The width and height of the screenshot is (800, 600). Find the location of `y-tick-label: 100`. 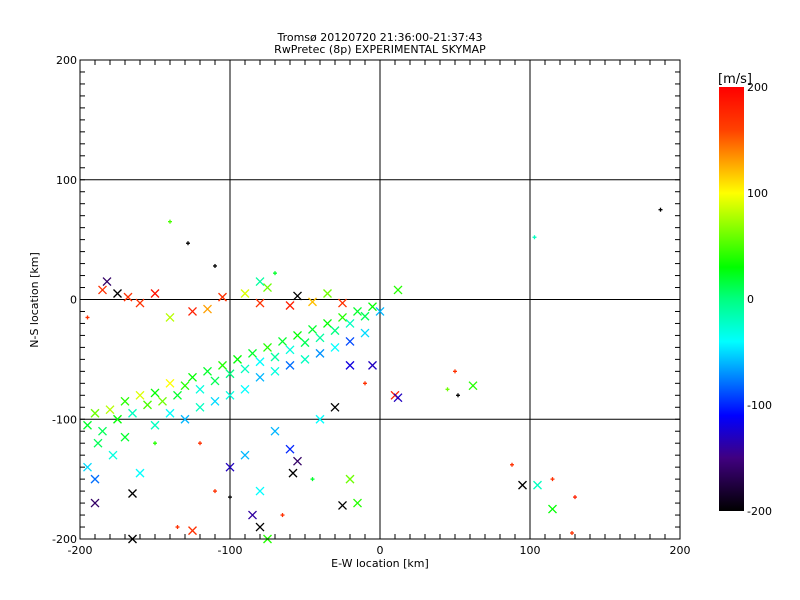

y-tick-label: 100 is located at coordinates (66, 180).